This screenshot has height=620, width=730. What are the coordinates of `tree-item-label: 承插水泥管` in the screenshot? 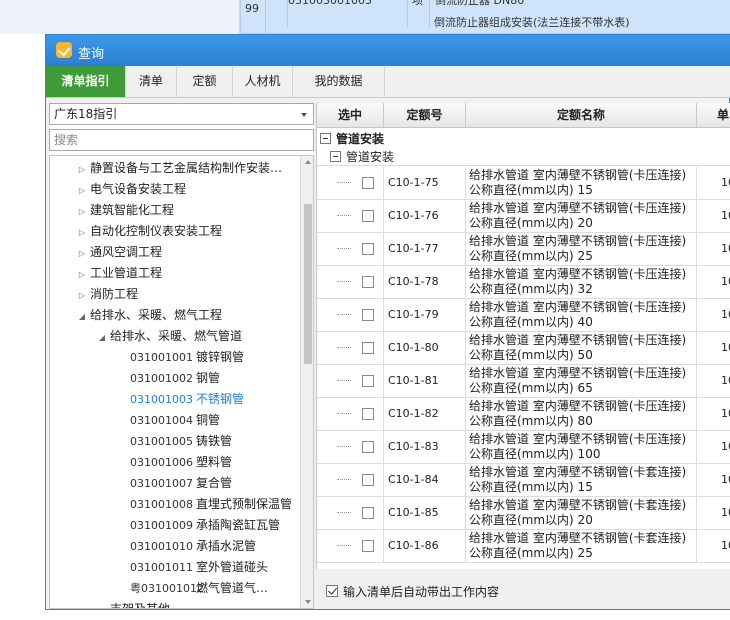 It's located at (226, 546).